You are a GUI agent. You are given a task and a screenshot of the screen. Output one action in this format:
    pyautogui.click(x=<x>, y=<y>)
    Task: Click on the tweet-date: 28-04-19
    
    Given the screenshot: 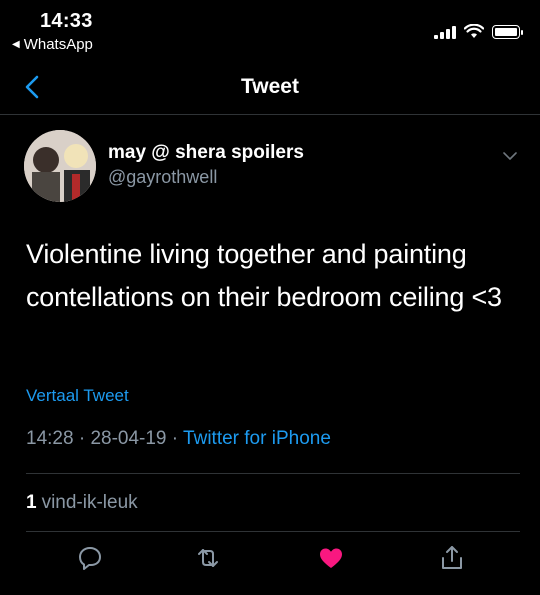 What is the action you would take?
    pyautogui.click(x=128, y=438)
    